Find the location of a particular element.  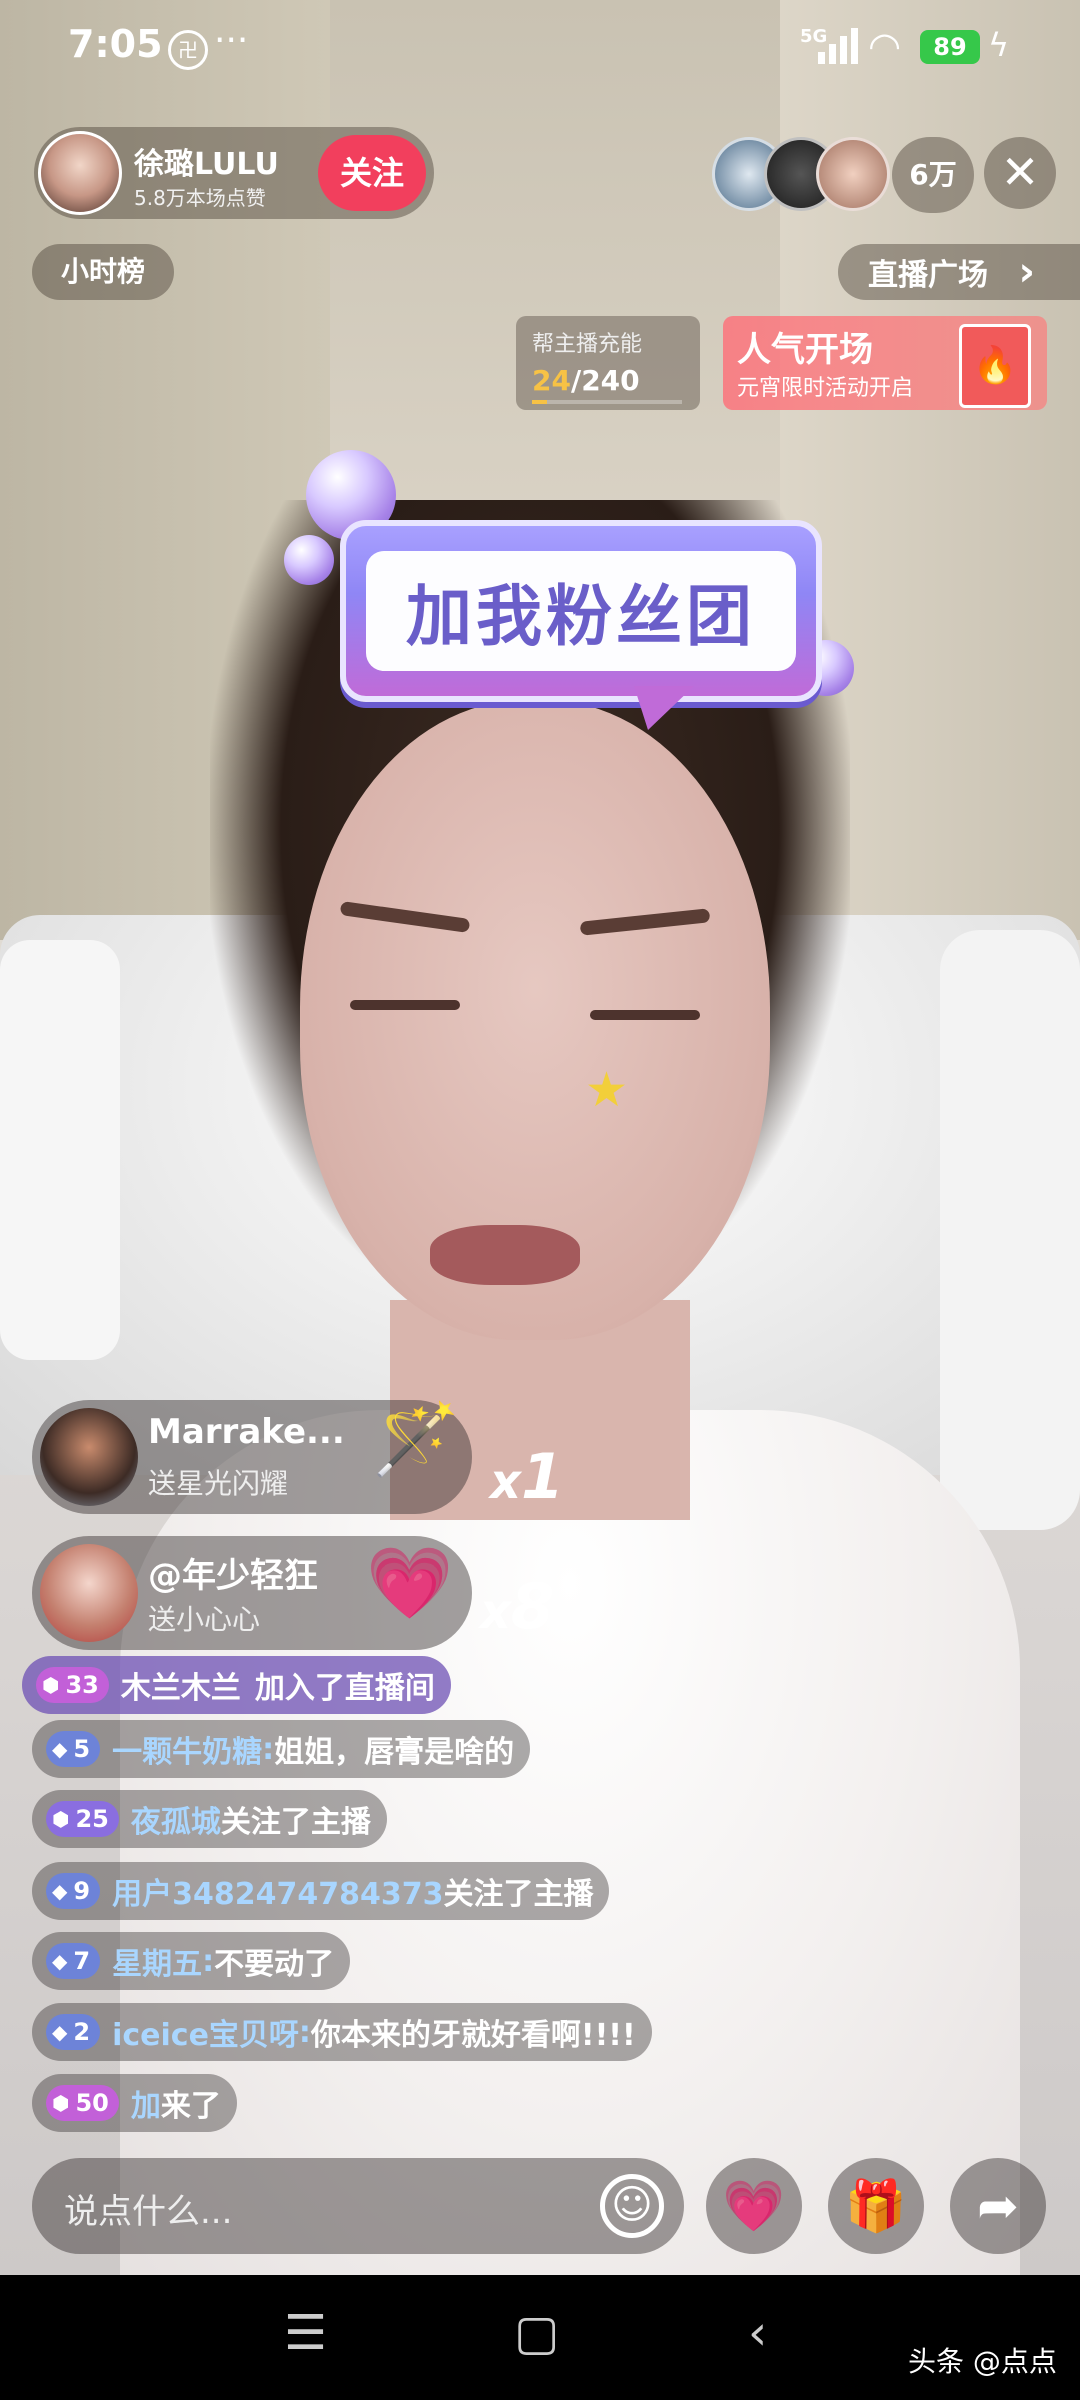

comment-row: ⬢ 25 夜孤城 关注了主播 is located at coordinates (209, 1819).